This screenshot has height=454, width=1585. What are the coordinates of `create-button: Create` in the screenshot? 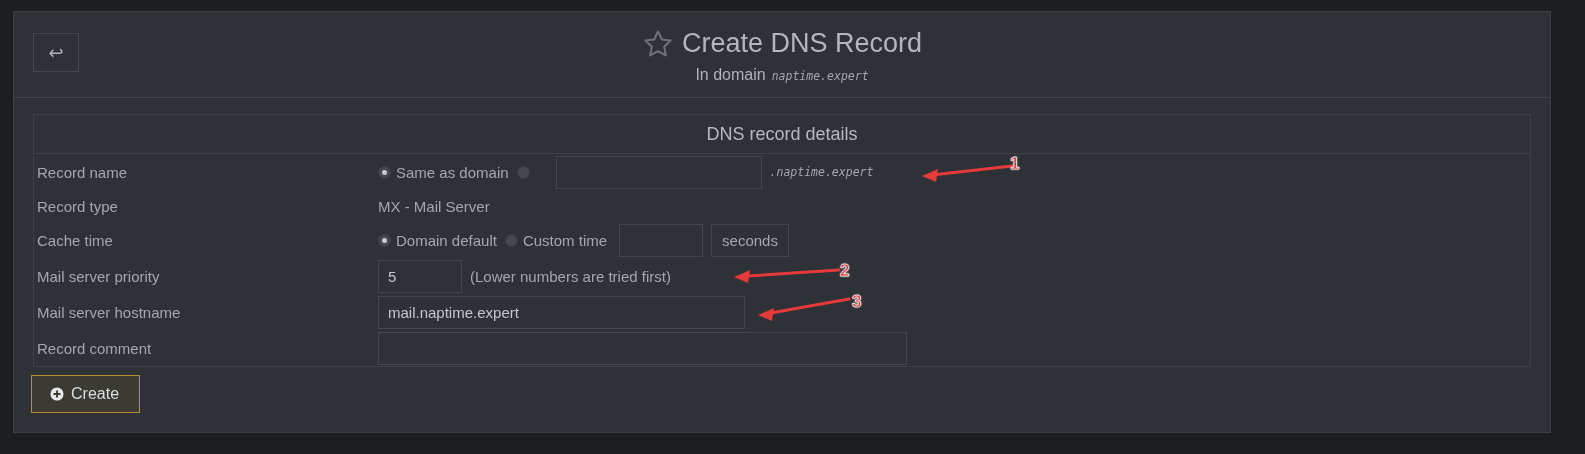 It's located at (86, 394).